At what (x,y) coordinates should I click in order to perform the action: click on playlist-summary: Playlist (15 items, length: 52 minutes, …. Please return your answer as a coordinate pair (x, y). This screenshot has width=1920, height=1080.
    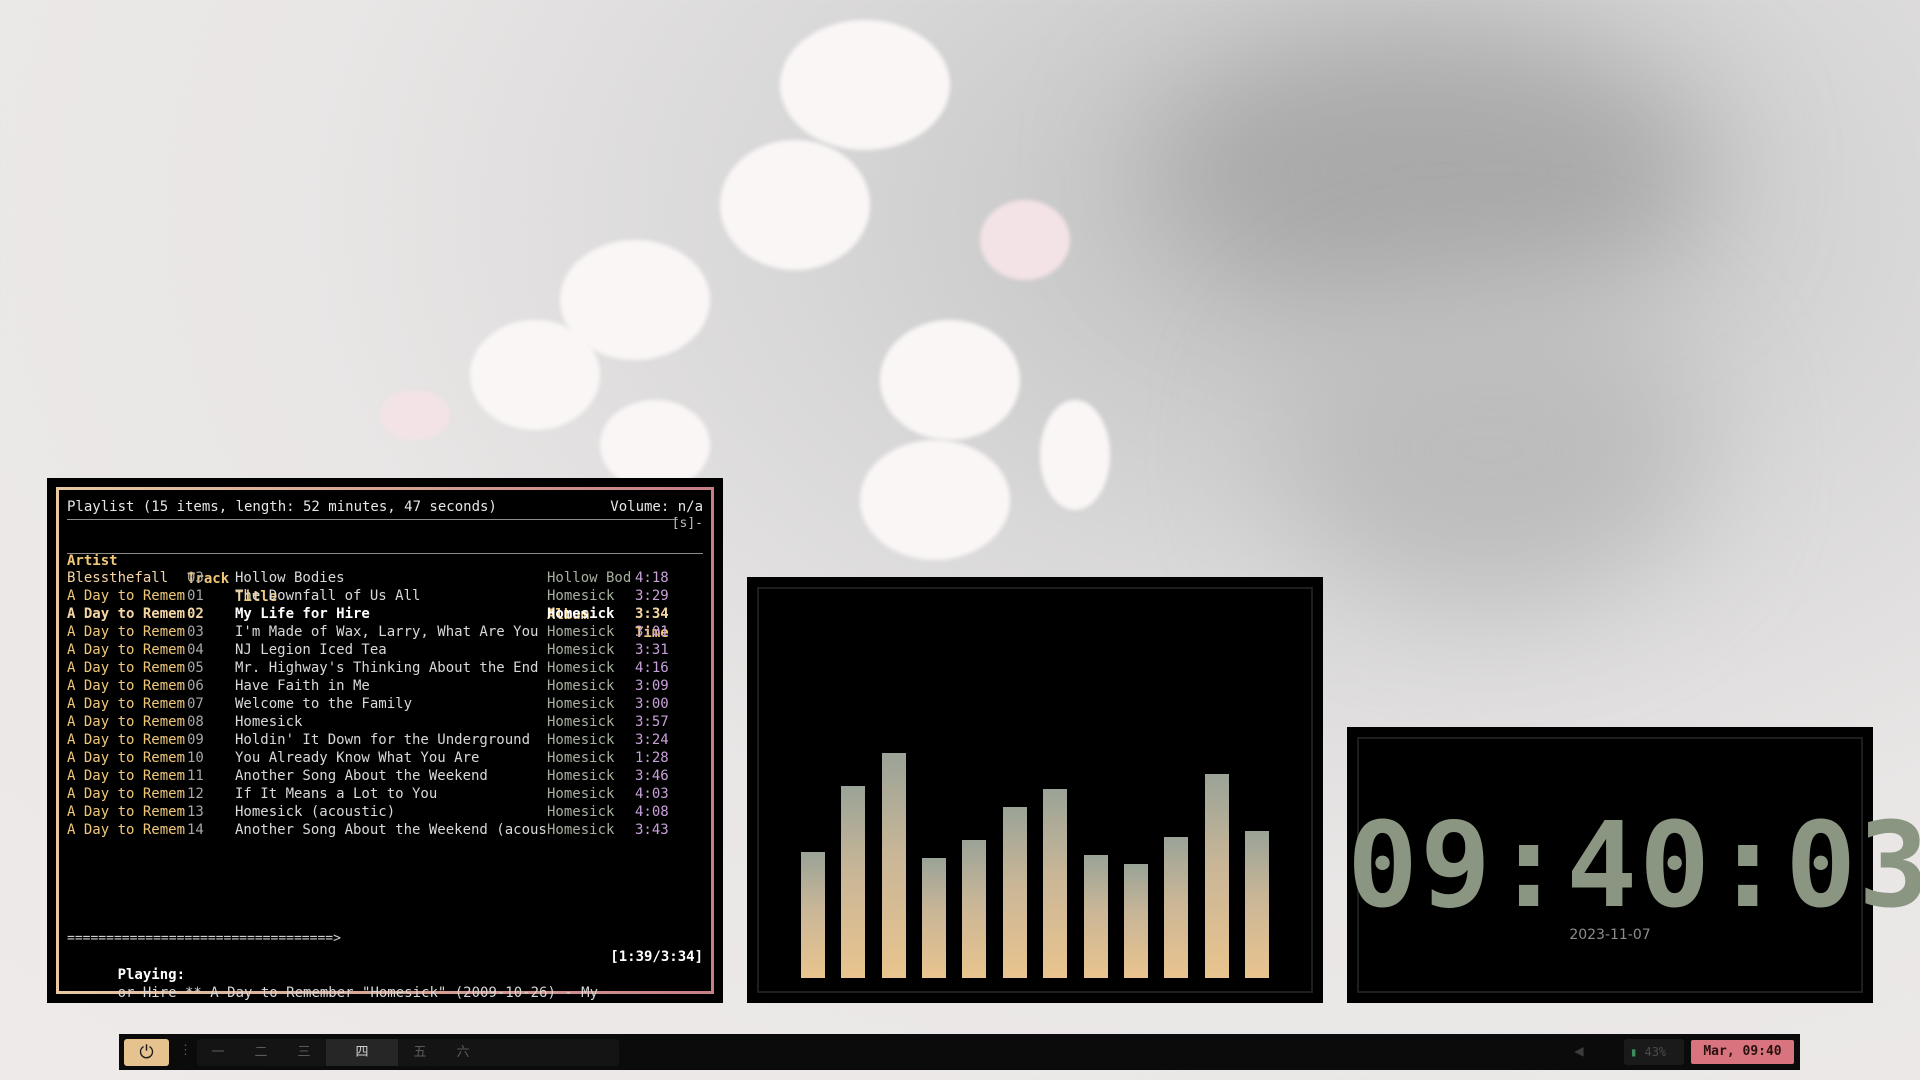
    Looking at the image, I should click on (282, 507).